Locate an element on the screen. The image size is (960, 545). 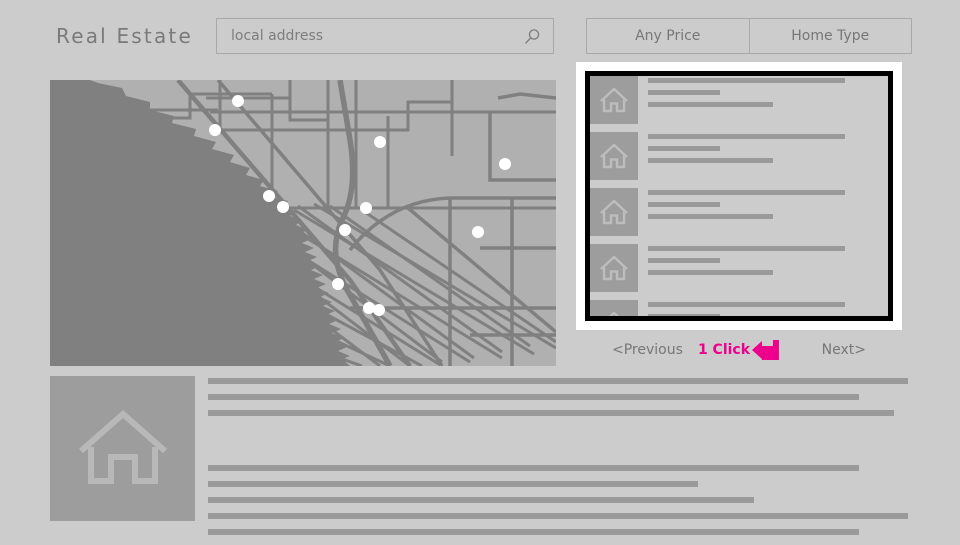
detail-paragraph-one is located at coordinates (558, 397).